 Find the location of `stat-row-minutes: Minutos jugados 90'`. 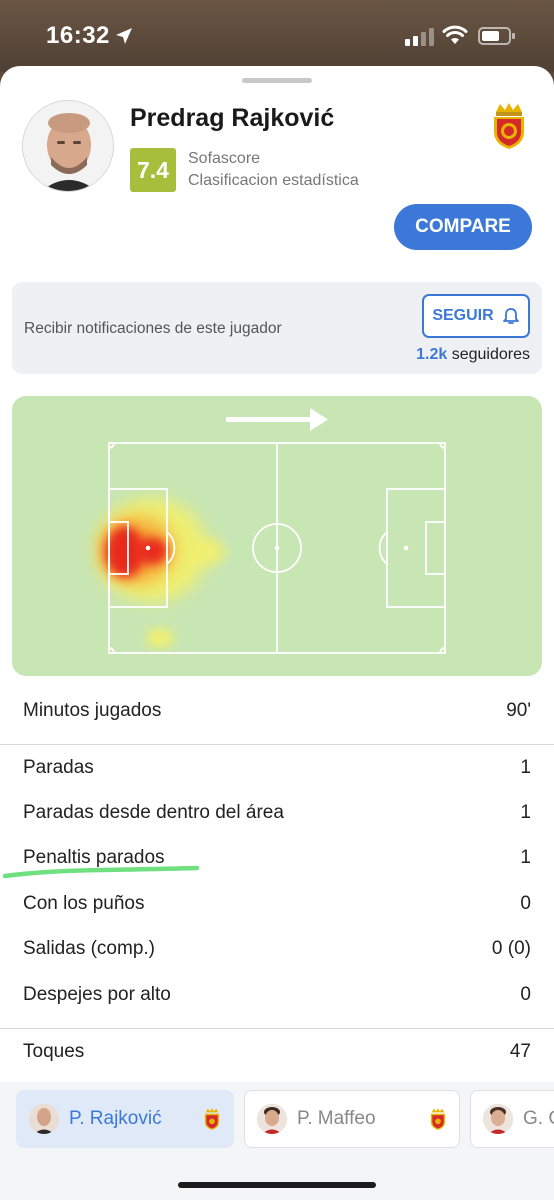

stat-row-minutes: Minutos jugados 90' is located at coordinates (277, 711).